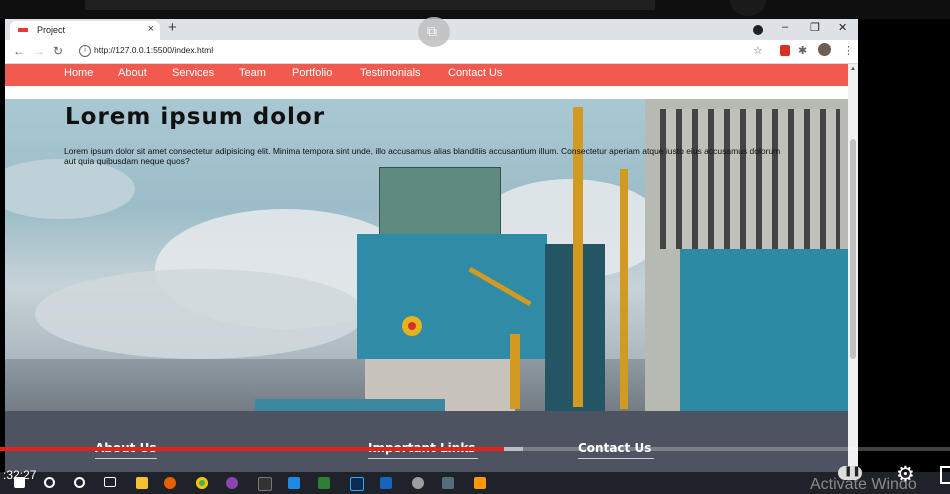 Image resolution: width=950 pixels, height=494 pixels. What do you see at coordinates (750, 179) in the screenshot?
I see `tower-windows` at bounding box center [750, 179].